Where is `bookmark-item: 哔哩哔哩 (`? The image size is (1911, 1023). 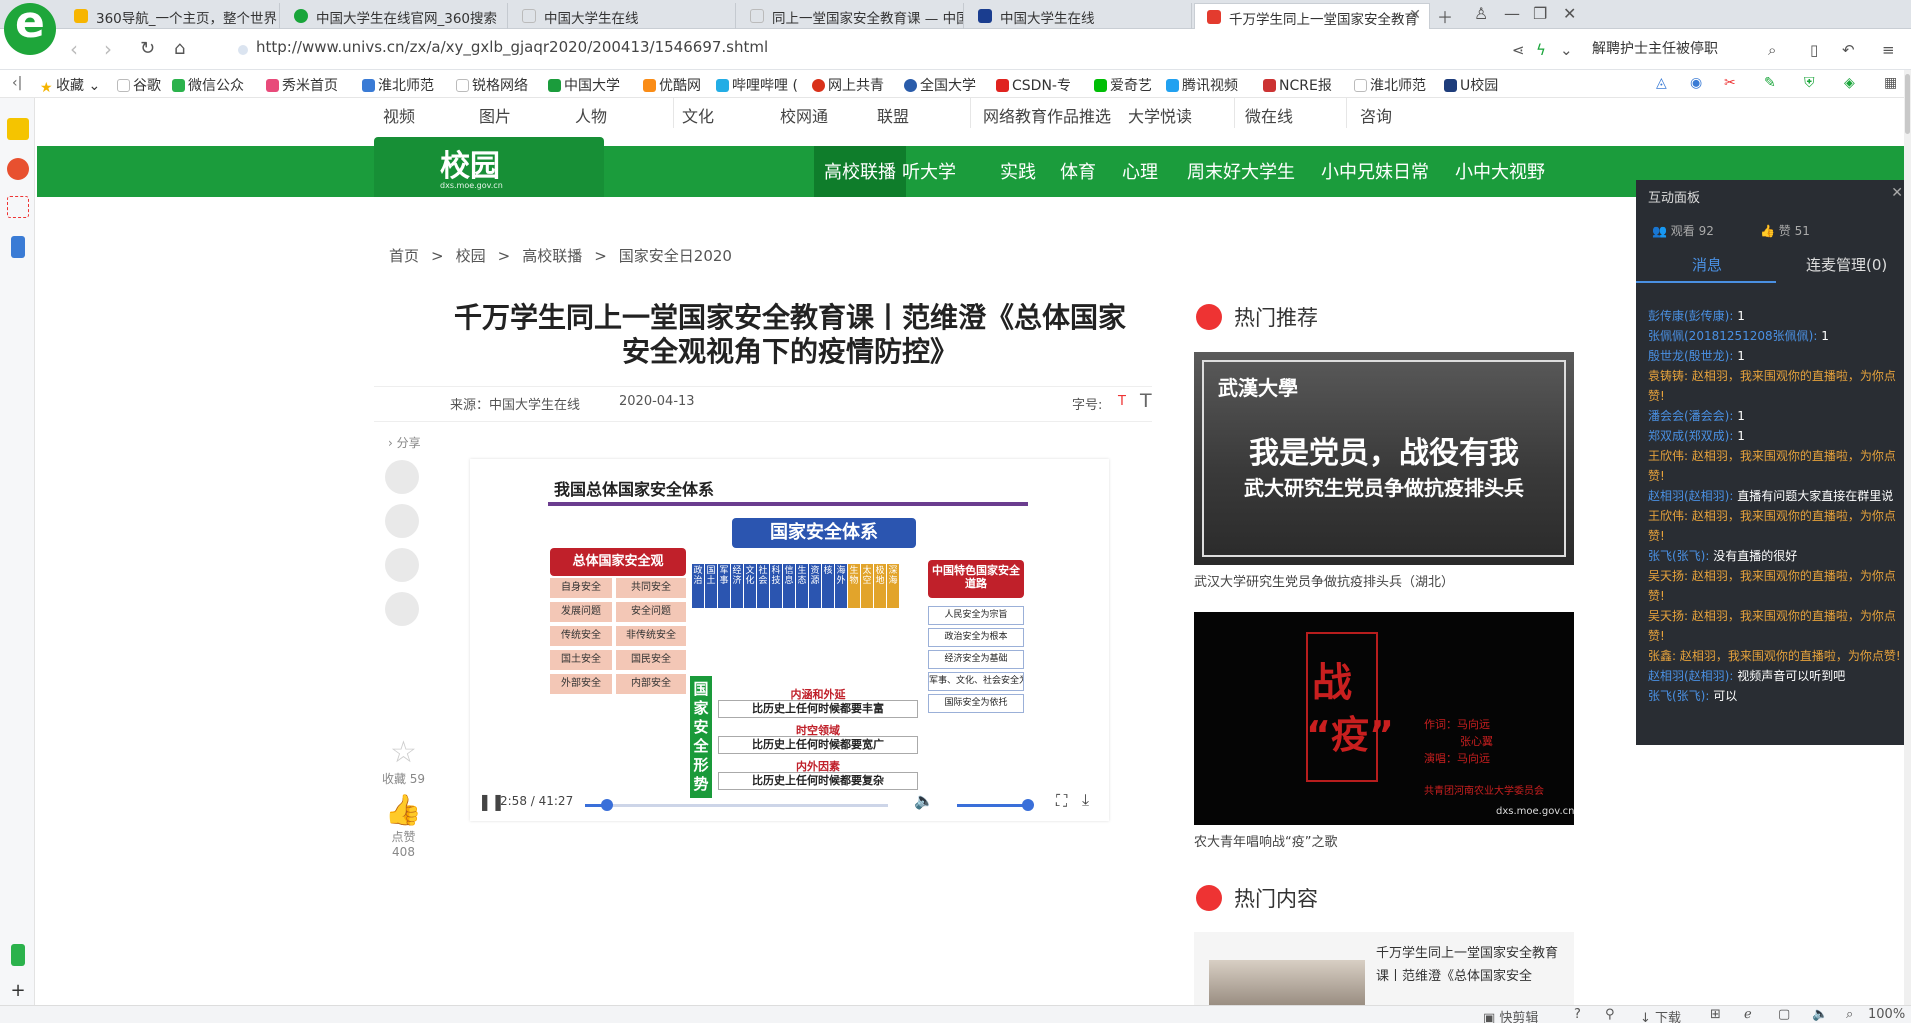 bookmark-item: 哔哩哔哩 ( is located at coordinates (757, 85).